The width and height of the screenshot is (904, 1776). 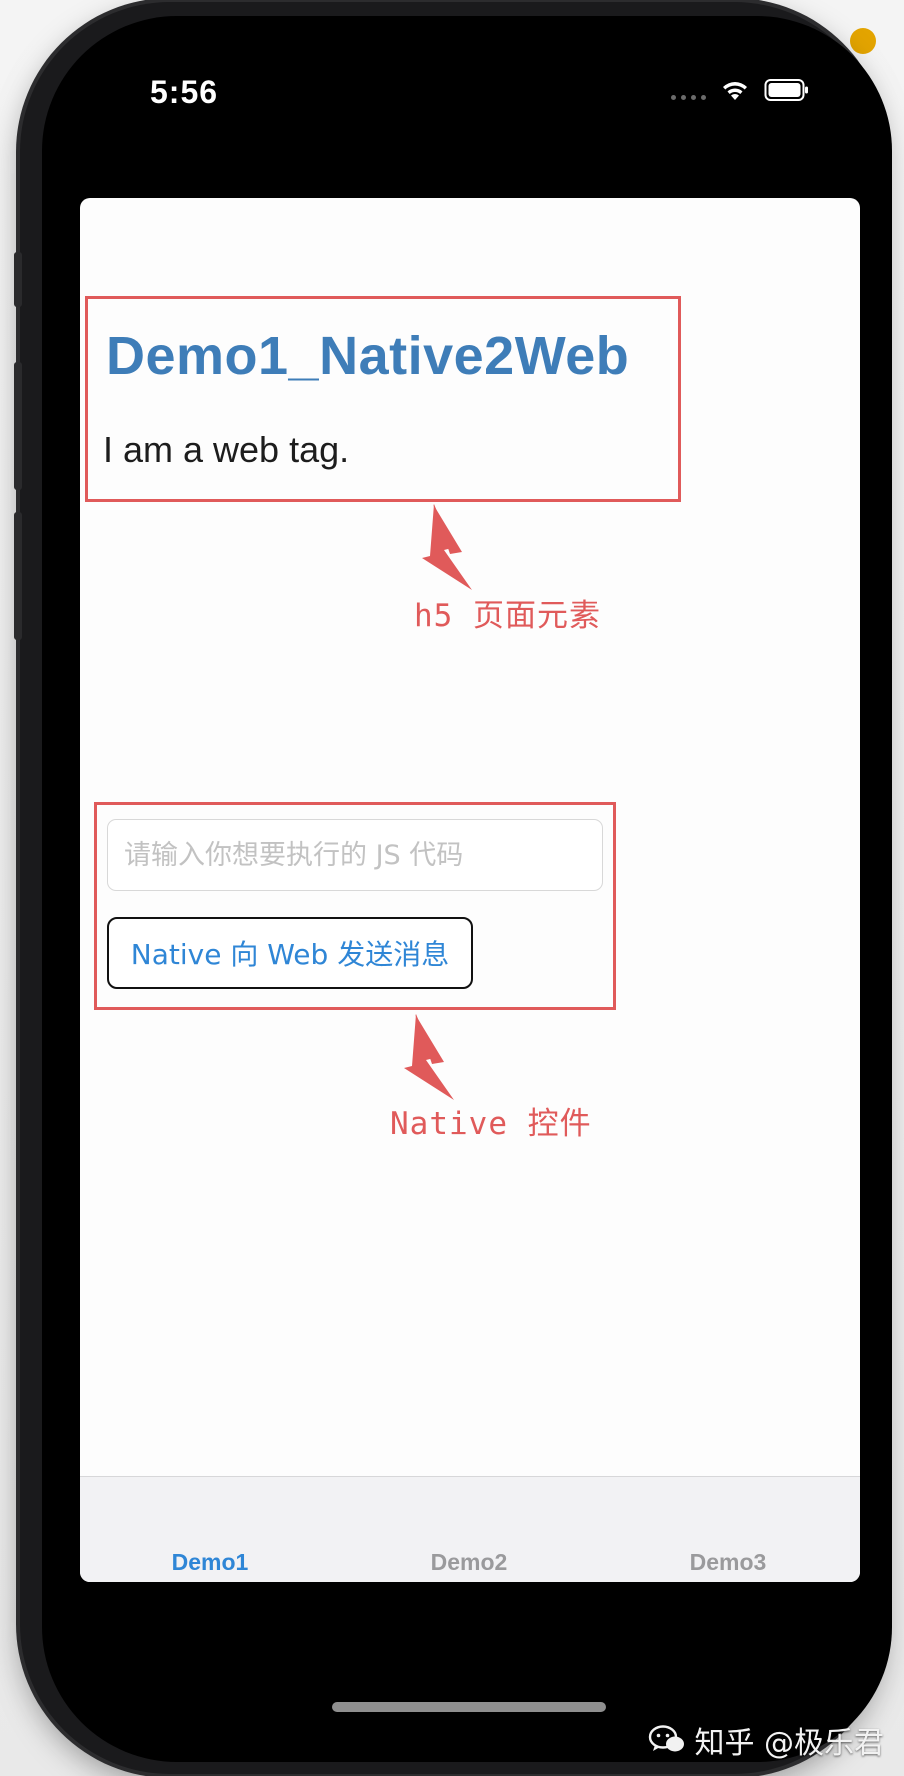 What do you see at coordinates (728, 1562) in the screenshot?
I see `tab-demo3: Demo3` at bounding box center [728, 1562].